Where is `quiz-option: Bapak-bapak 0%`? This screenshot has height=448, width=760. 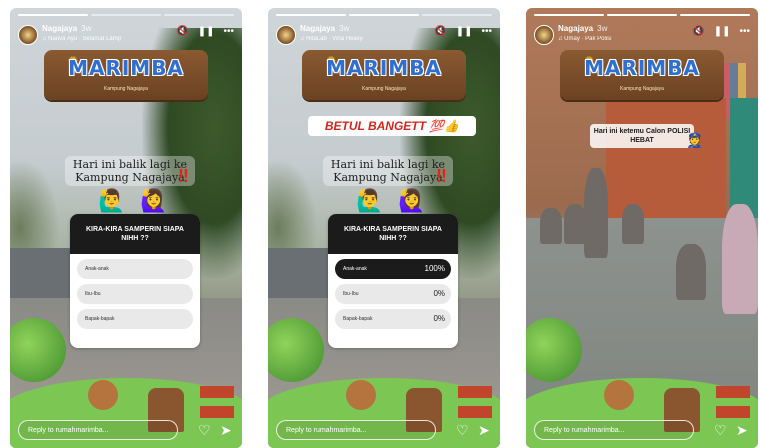
quiz-option: Bapak-bapak 0% is located at coordinates (393, 319).